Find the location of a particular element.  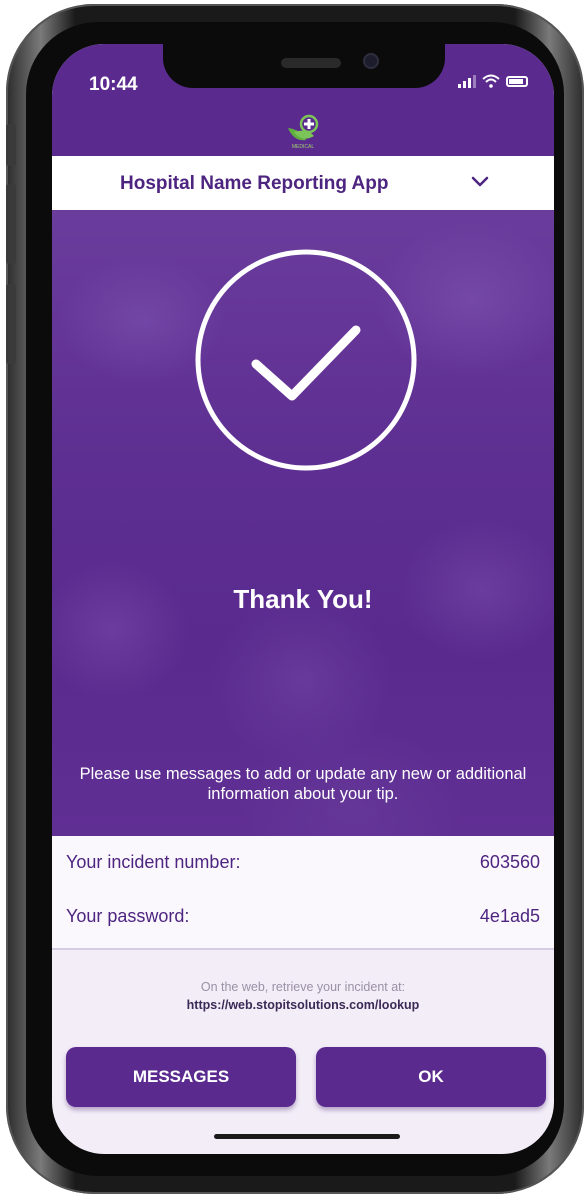

incident-number-label: Your incident number: is located at coordinates (153, 861).